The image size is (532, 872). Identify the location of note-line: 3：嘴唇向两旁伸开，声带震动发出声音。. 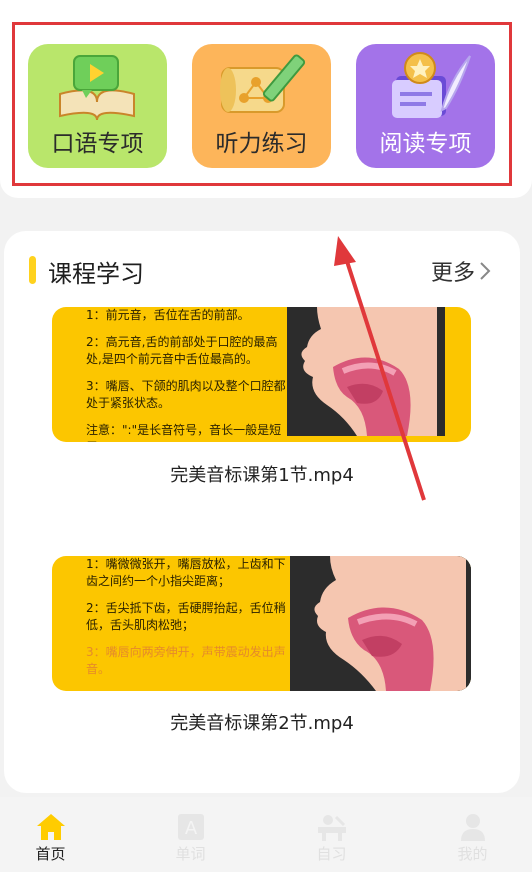
(186, 660).